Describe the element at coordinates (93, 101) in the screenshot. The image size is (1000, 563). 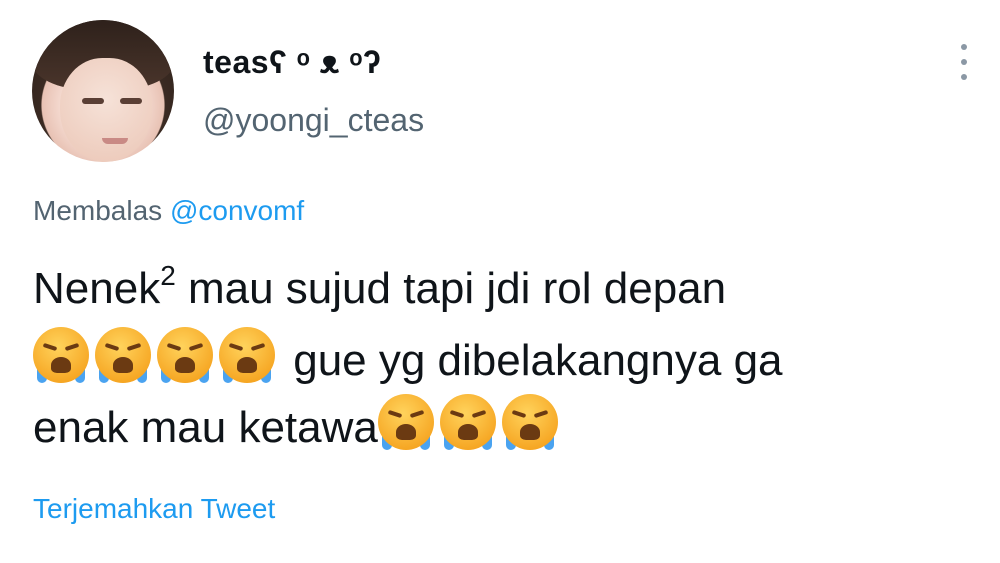
I see `avatar-eye-left` at that location.